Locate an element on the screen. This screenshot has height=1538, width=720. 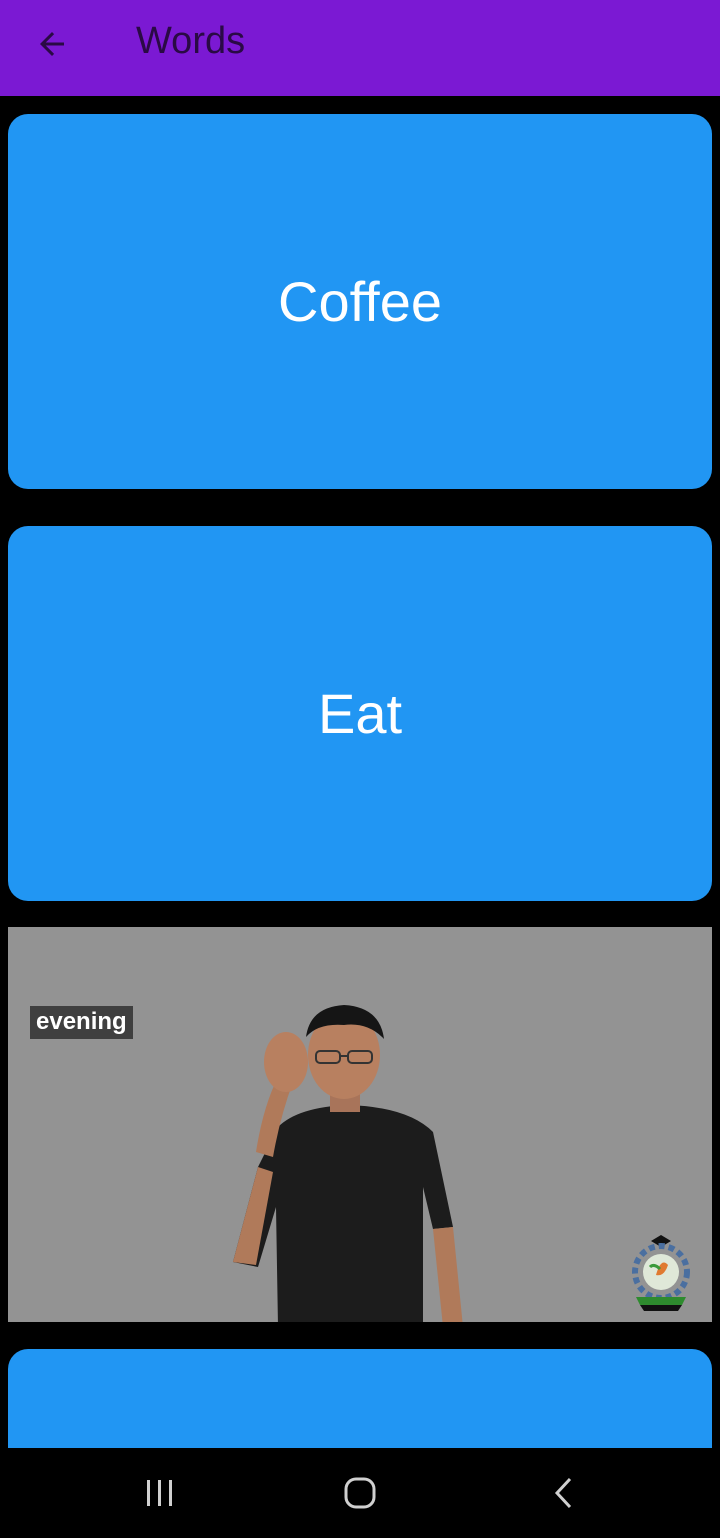
page-title: Words is located at coordinates (191, 41).